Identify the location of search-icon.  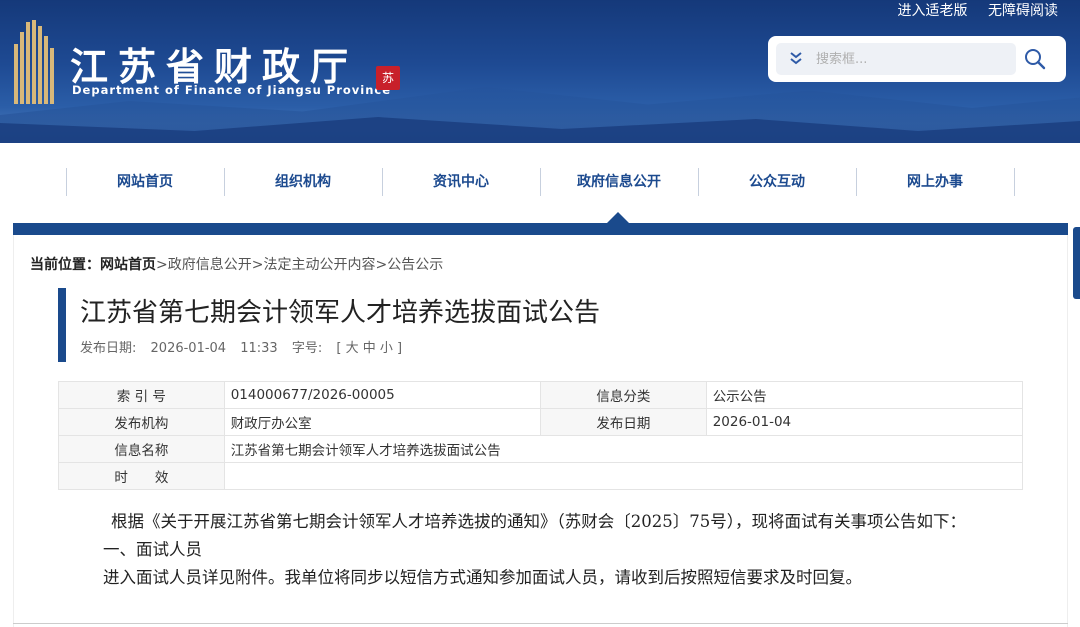
(1035, 59).